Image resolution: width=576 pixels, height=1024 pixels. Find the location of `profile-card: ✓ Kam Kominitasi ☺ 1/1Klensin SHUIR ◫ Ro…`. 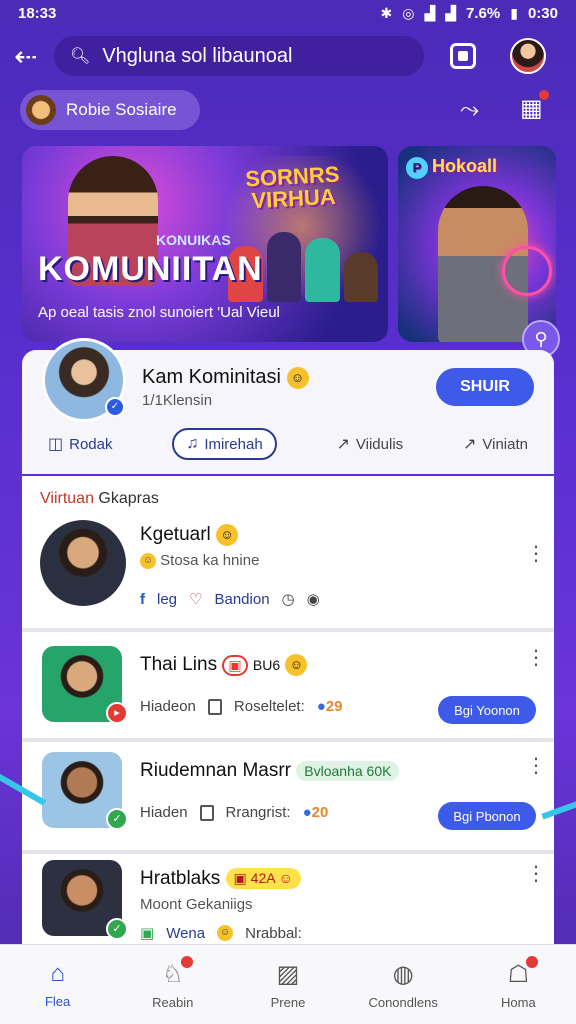

profile-card: ✓ Kam Kominitasi ☺ 1/1Klensin SHUIR ◫ Ro… is located at coordinates (288, 406).